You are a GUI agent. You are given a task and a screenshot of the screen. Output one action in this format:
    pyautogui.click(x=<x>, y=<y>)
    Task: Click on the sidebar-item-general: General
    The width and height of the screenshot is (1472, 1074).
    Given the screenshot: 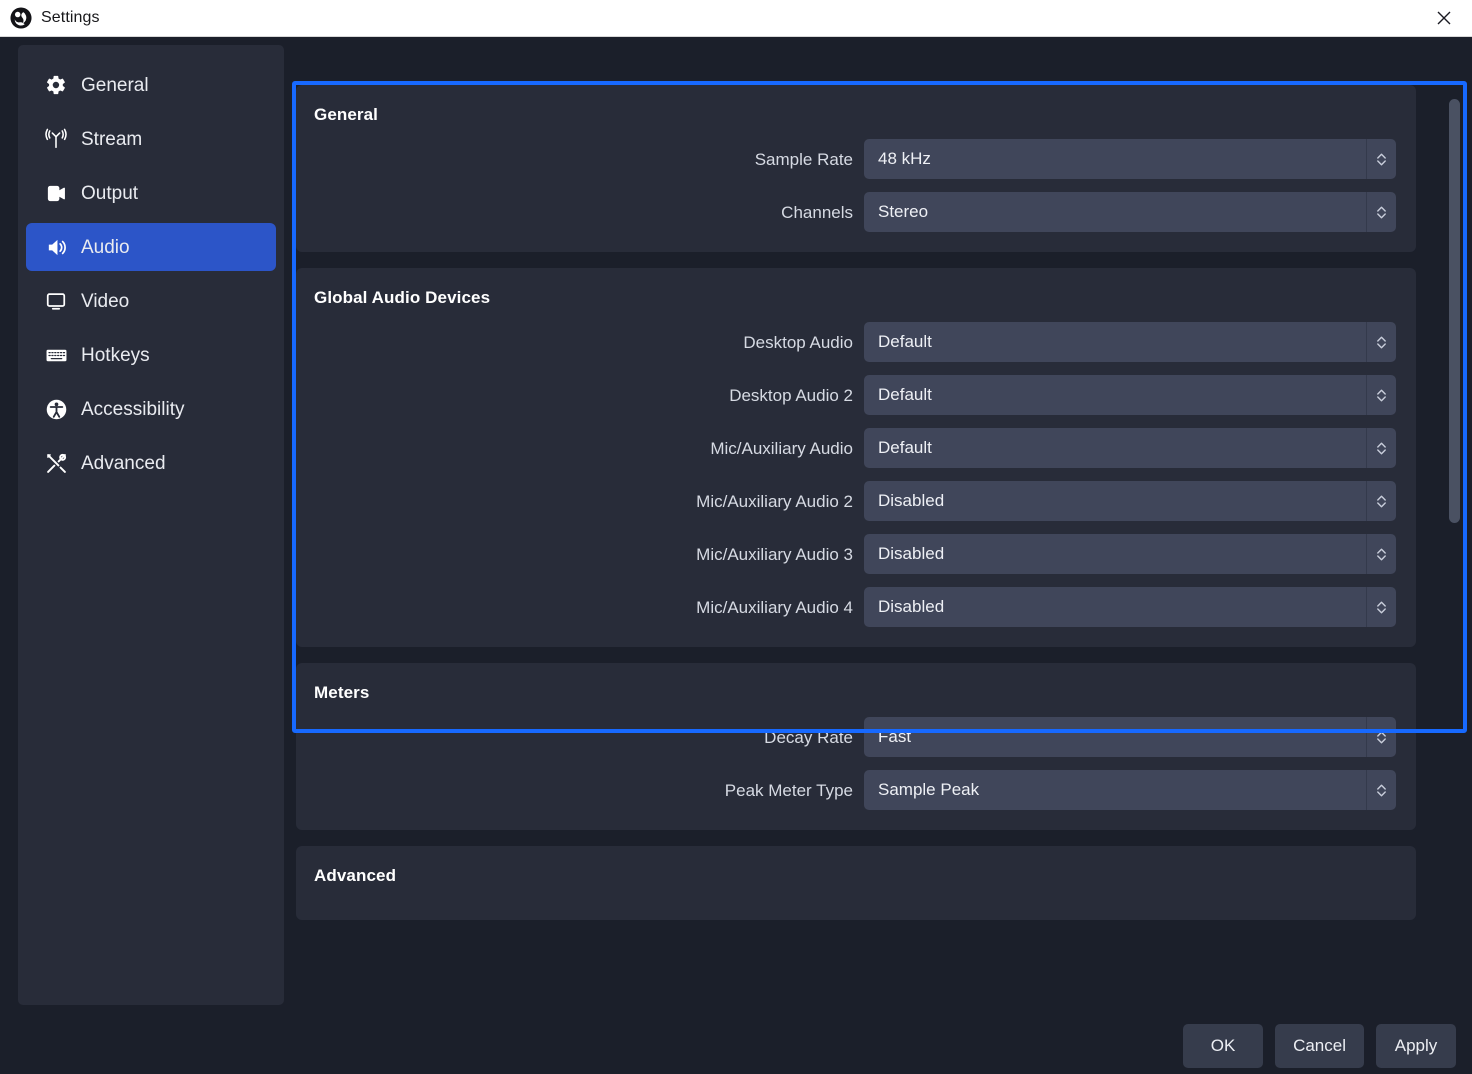 What is the action you would take?
    pyautogui.click(x=151, y=85)
    